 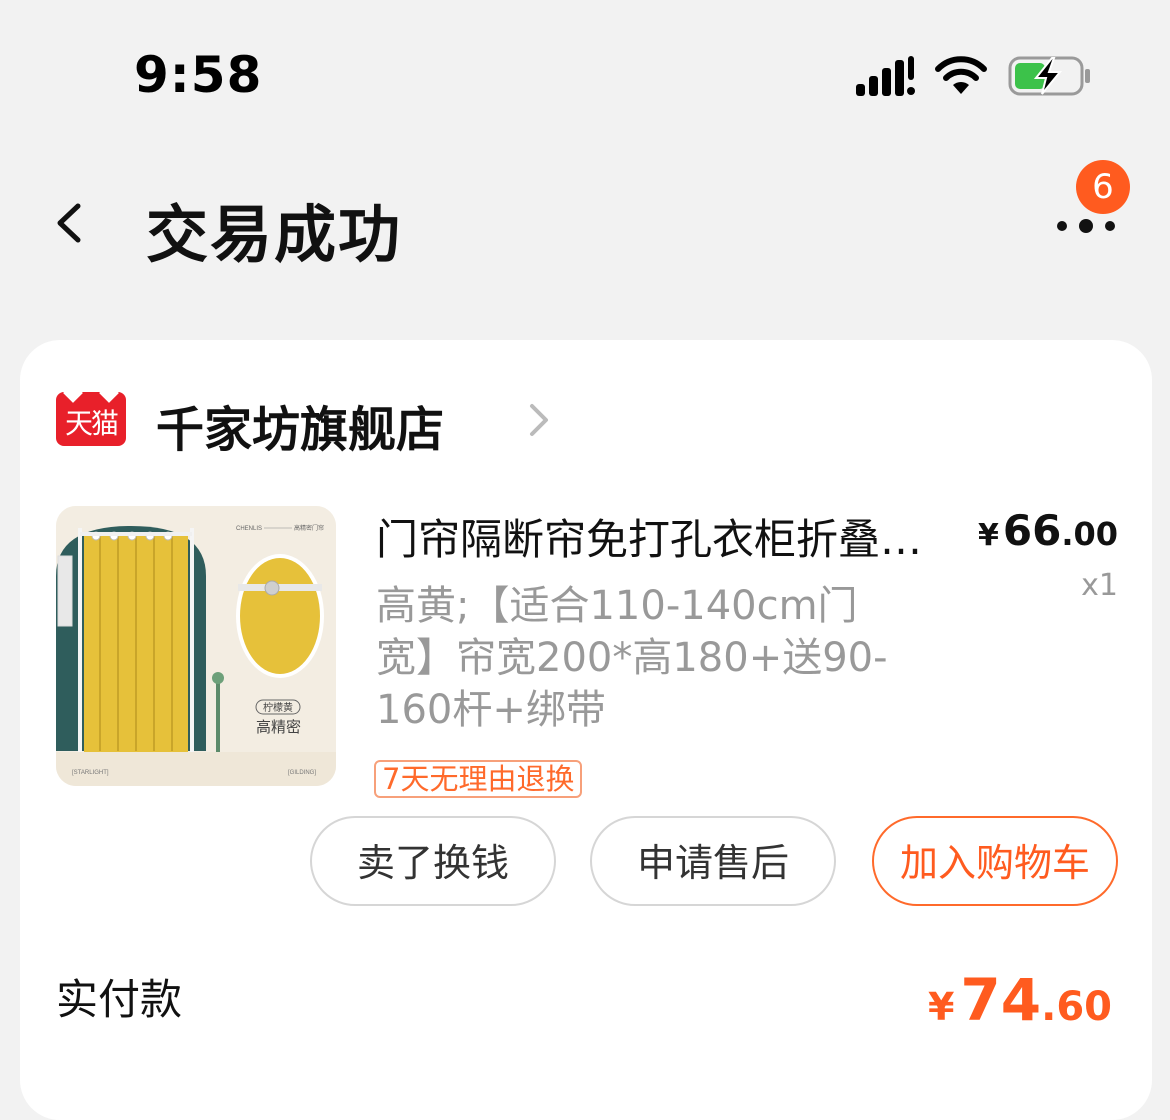 I want to click on status-bar: 9:58, so click(x=585, y=75).